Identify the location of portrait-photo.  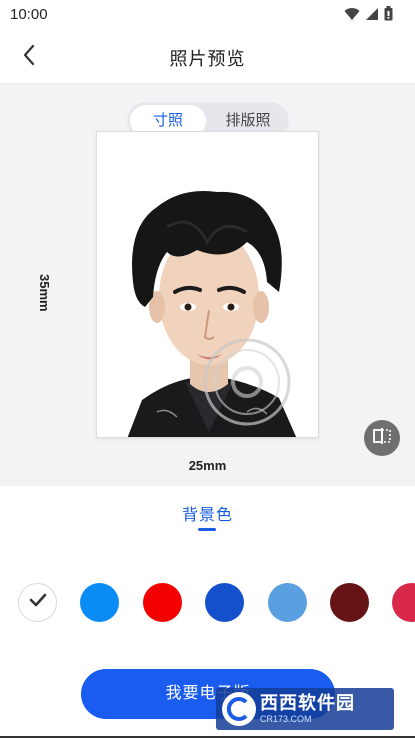
(212, 314).